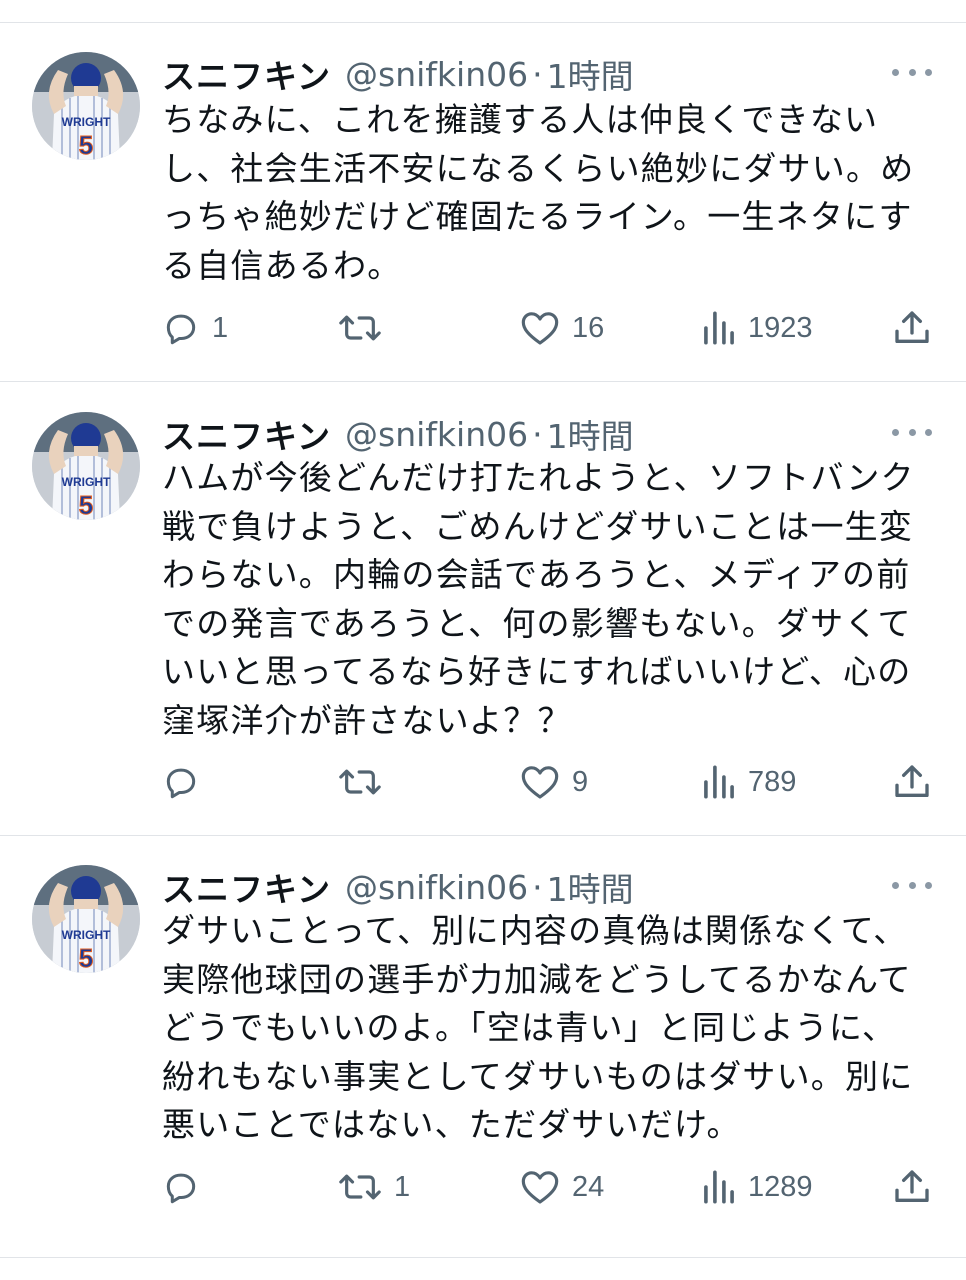 This screenshot has height=1280, width=966. What do you see at coordinates (536, 574) in the screenshot?
I see `tweet-text-line: わらない。内輪の会話であろうと、メディアの前` at bounding box center [536, 574].